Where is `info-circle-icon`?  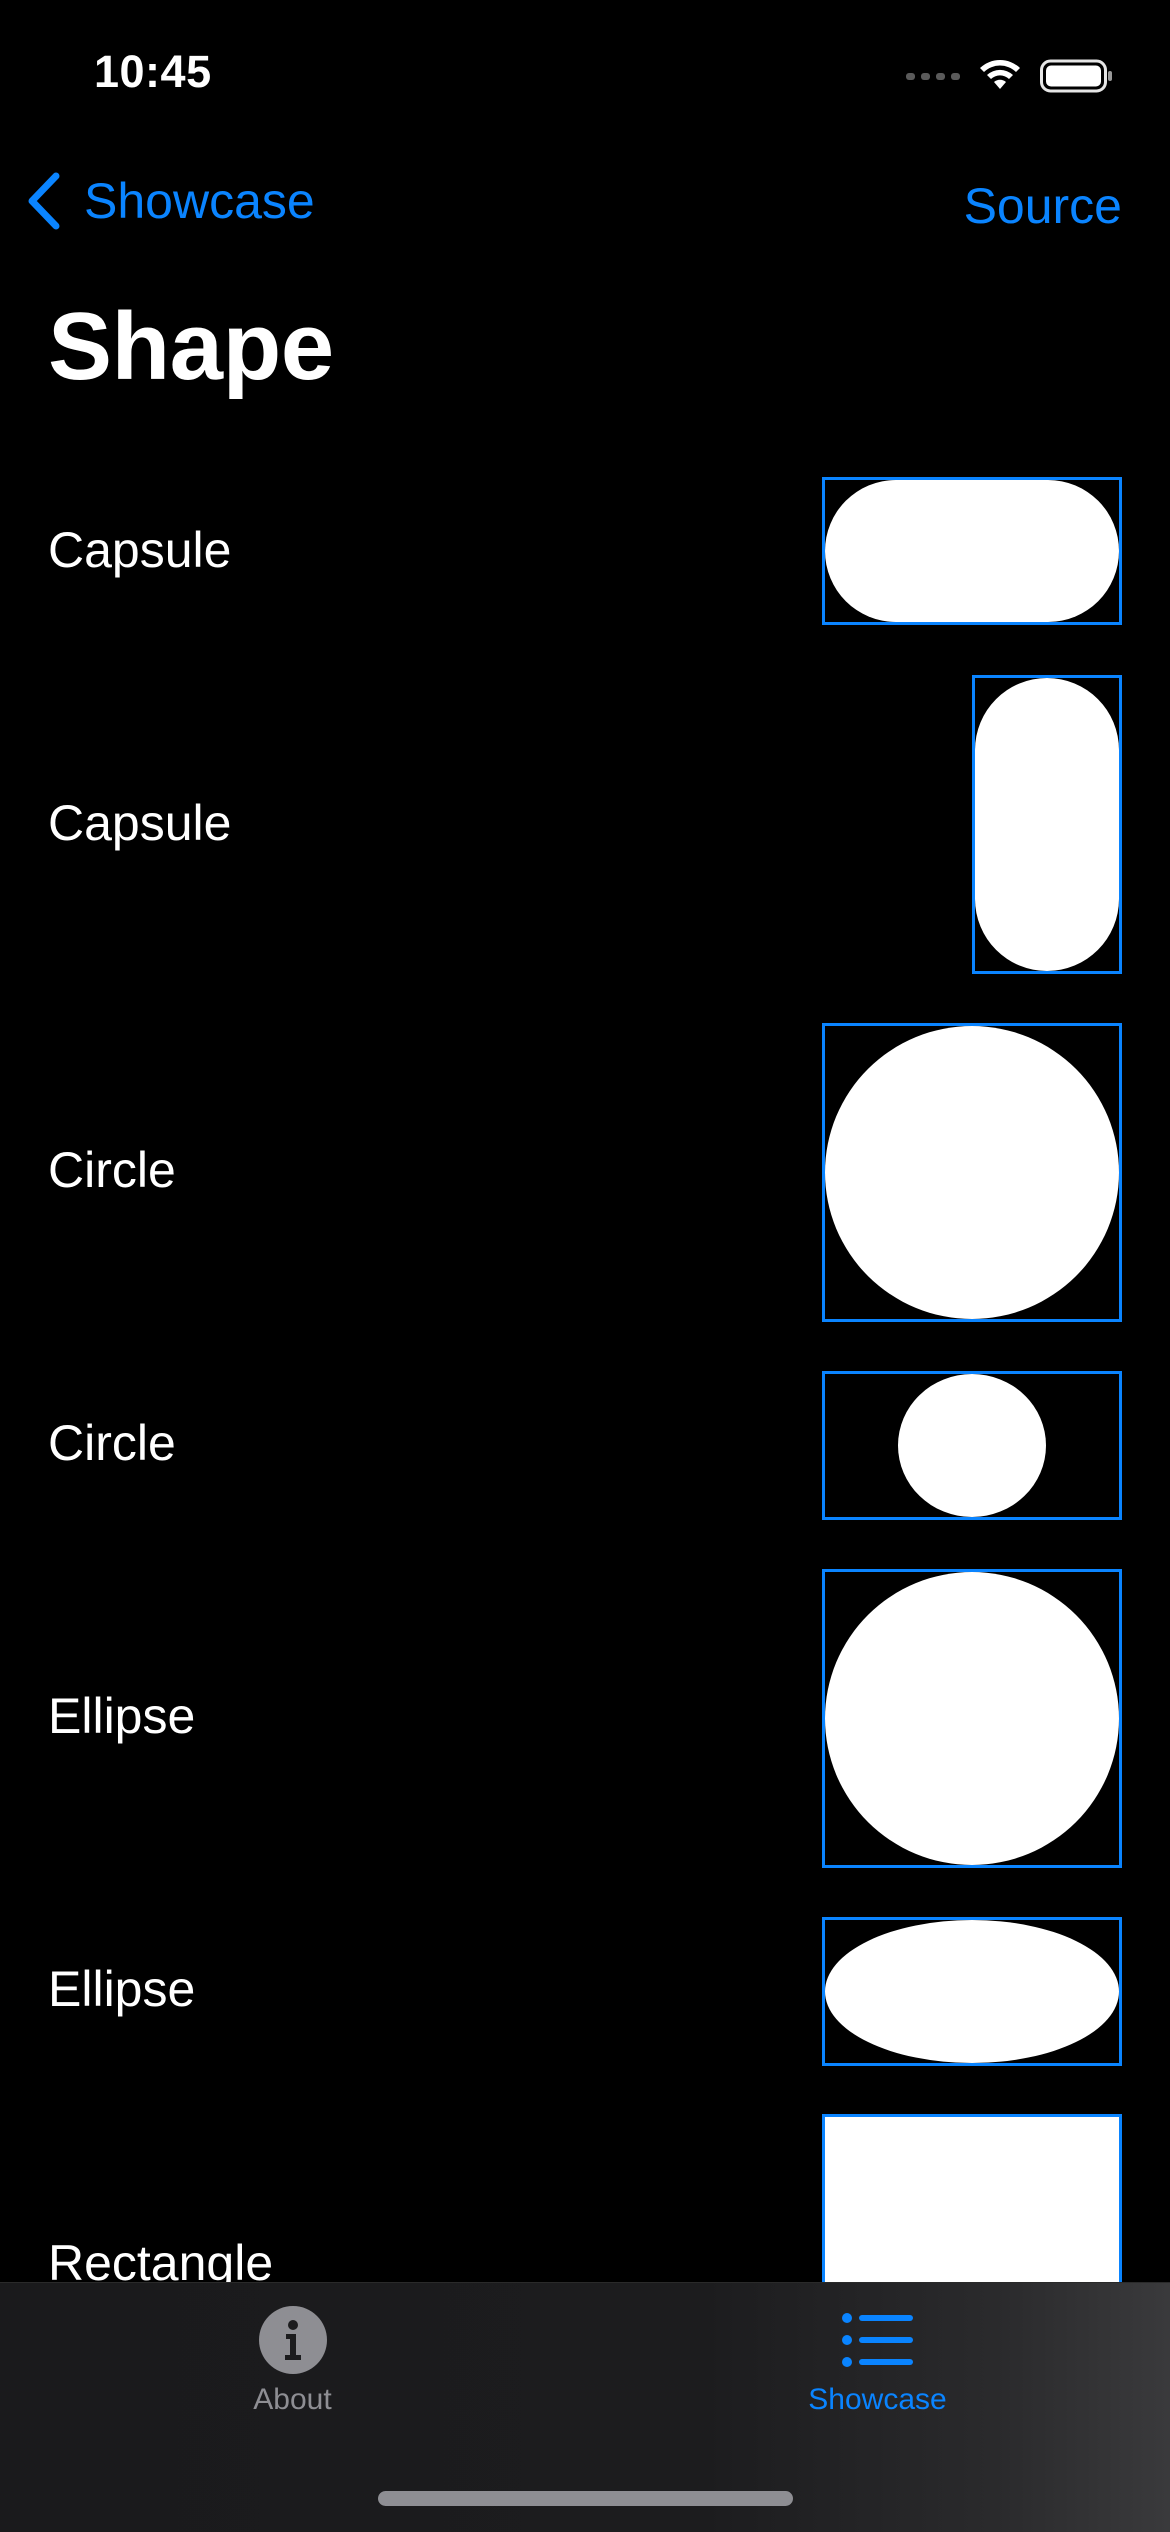
info-circle-icon is located at coordinates (293, 2340).